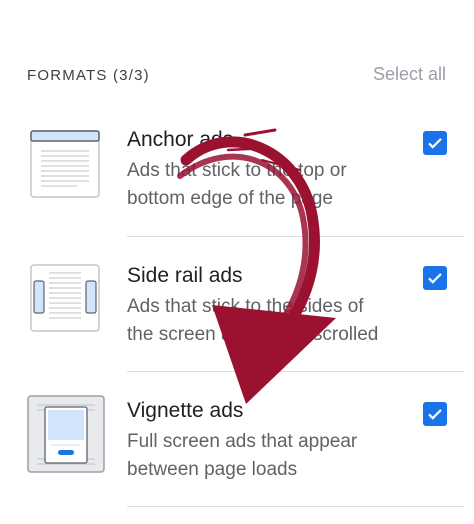 The image size is (474, 524). Describe the element at coordinates (180, 139) in the screenshot. I see `anchor-ads-title: Anchor ads` at that location.